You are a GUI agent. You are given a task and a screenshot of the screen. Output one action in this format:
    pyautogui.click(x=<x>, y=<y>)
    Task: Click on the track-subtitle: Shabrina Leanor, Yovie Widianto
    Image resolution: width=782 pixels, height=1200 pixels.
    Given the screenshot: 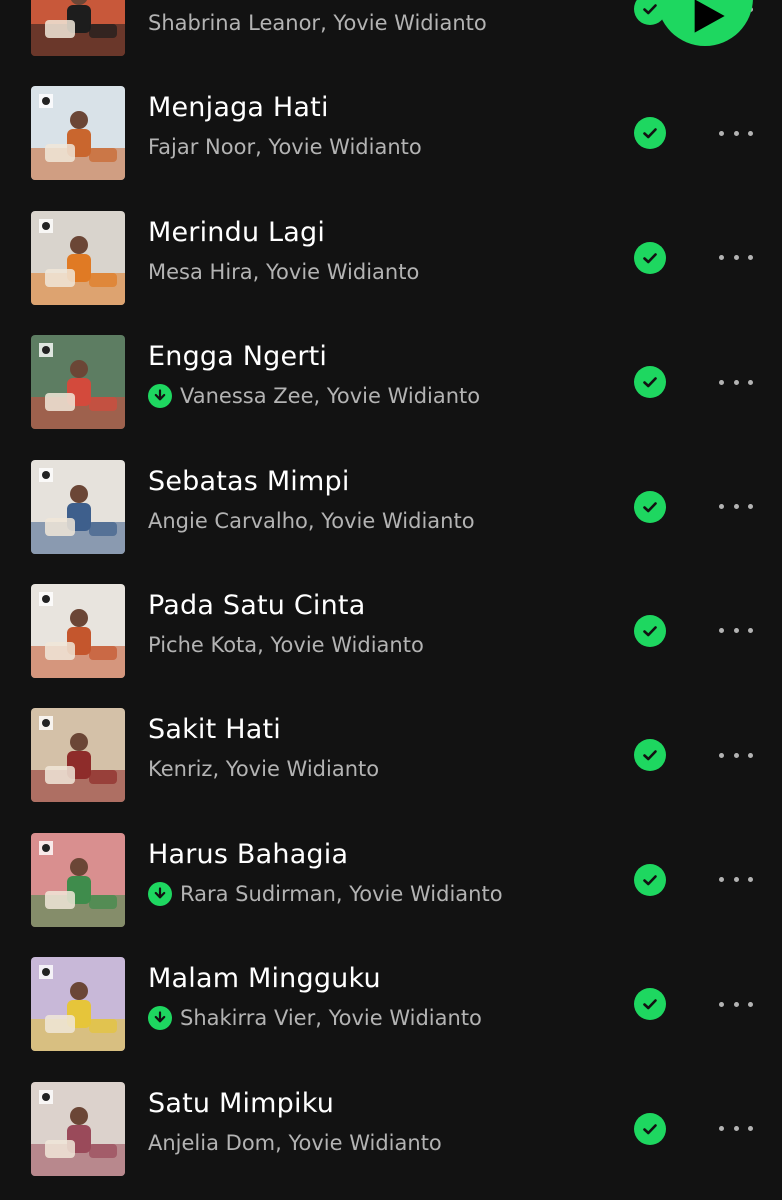 What is the action you would take?
    pyautogui.click(x=317, y=23)
    